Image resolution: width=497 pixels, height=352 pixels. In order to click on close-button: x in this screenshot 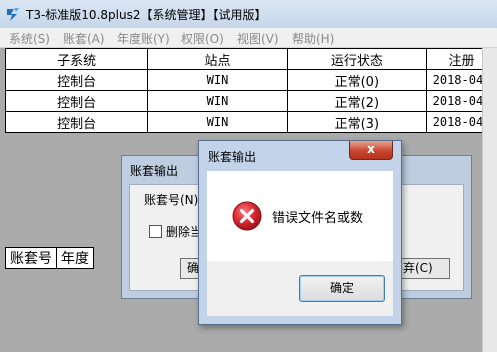, I will do `click(371, 150)`.